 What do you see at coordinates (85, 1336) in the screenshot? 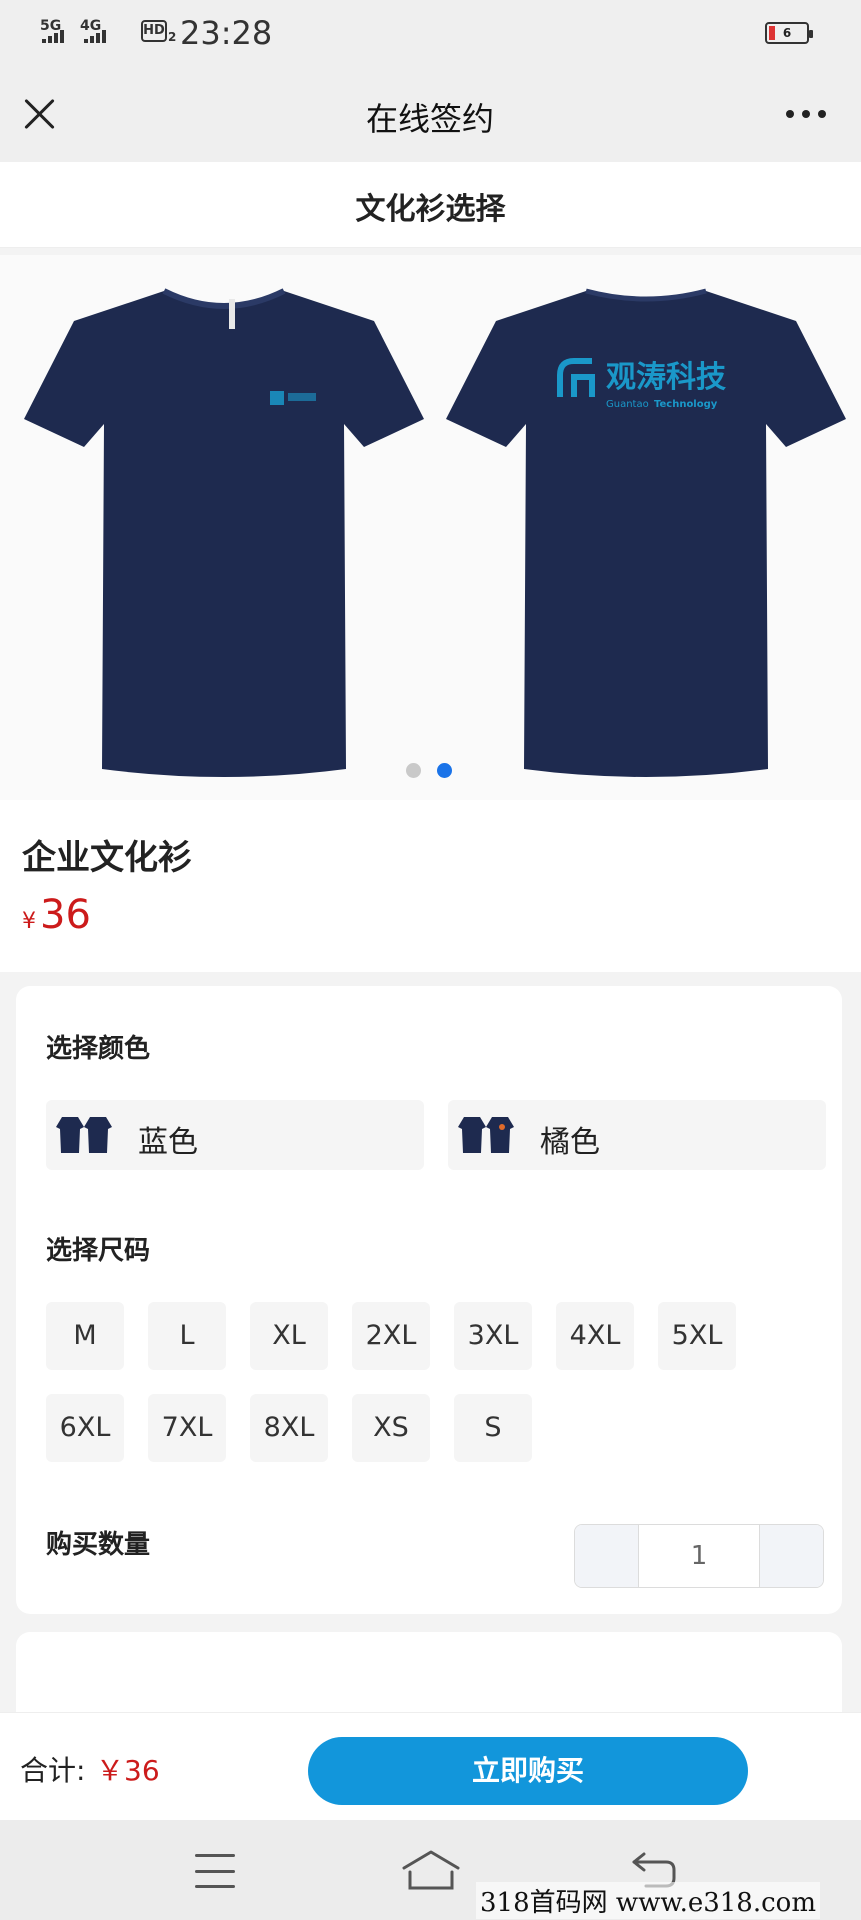
I see `size-option-m: M` at bounding box center [85, 1336].